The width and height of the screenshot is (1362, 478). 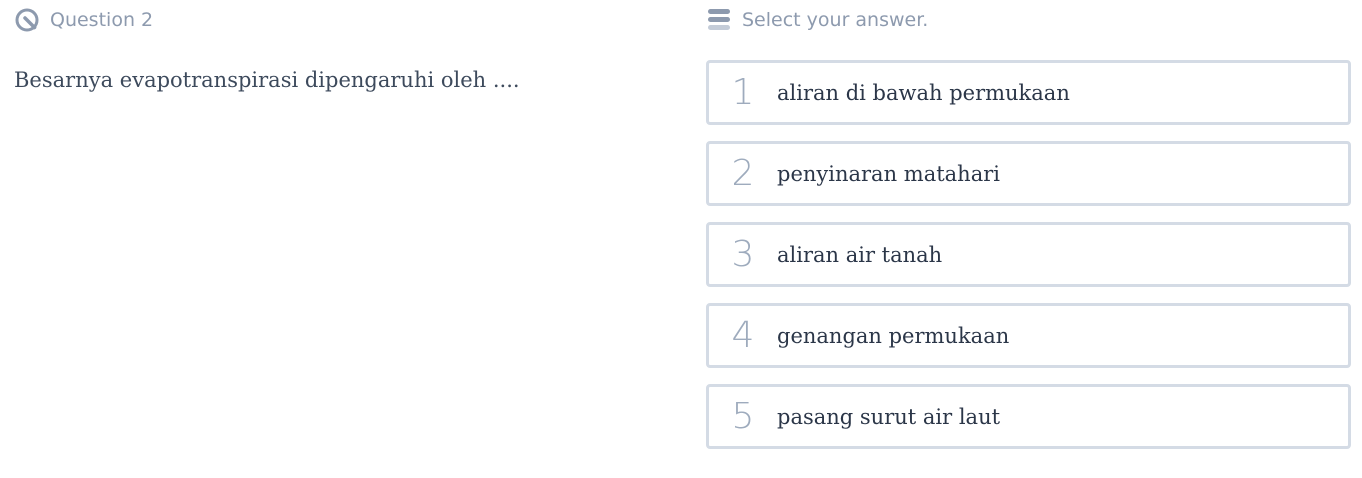 What do you see at coordinates (102, 20) in the screenshot?
I see `question-number-label: Question 2` at bounding box center [102, 20].